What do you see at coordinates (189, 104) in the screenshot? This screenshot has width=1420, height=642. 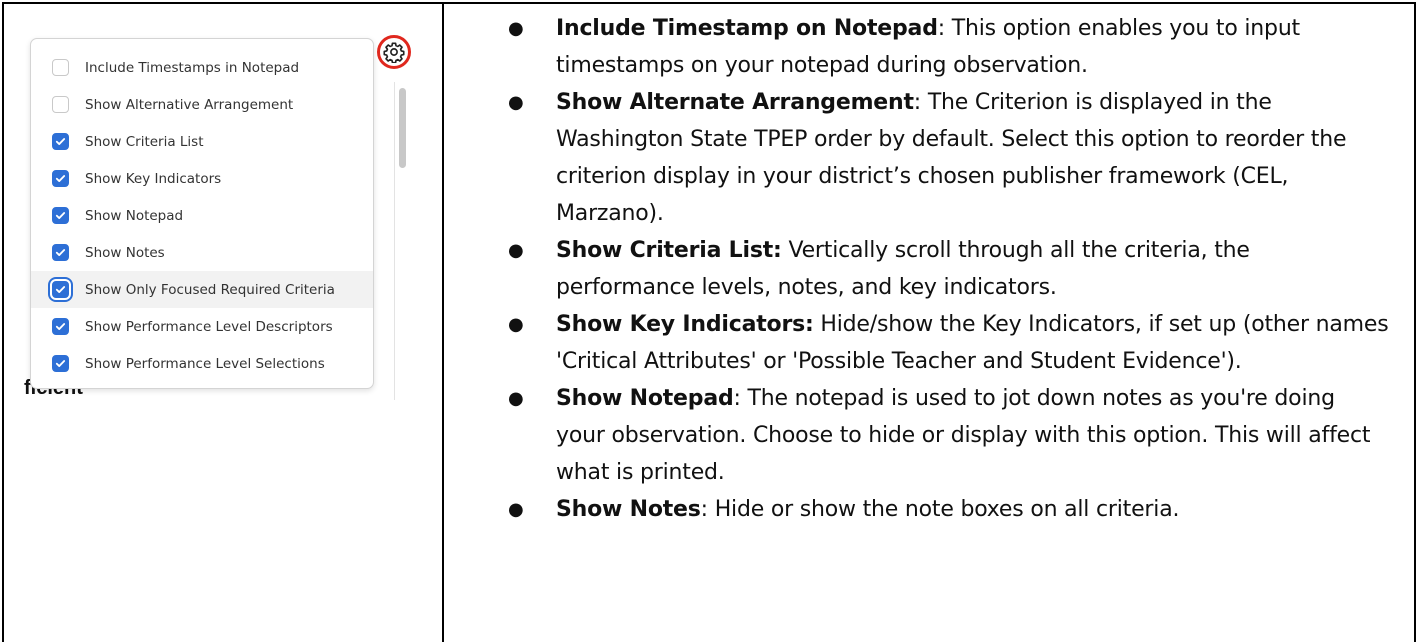 I see `menu-item-label: Show Alternative Arrangement` at bounding box center [189, 104].